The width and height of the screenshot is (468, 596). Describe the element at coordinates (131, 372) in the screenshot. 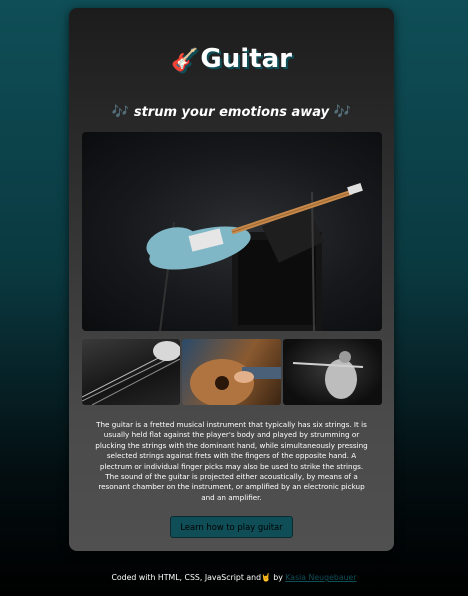

I see `thumbnail-guitar-strings` at that location.